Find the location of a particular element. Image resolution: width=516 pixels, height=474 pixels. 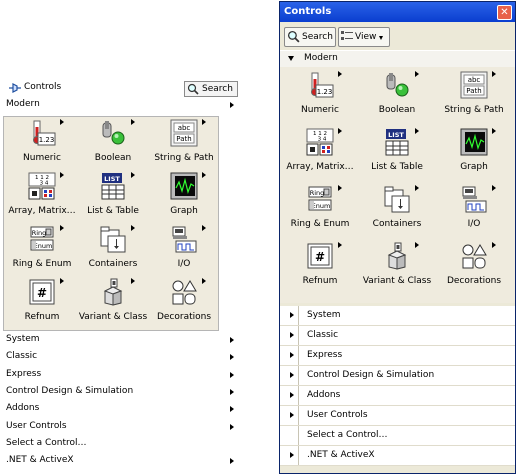

search-label: Search is located at coordinates (217, 89).